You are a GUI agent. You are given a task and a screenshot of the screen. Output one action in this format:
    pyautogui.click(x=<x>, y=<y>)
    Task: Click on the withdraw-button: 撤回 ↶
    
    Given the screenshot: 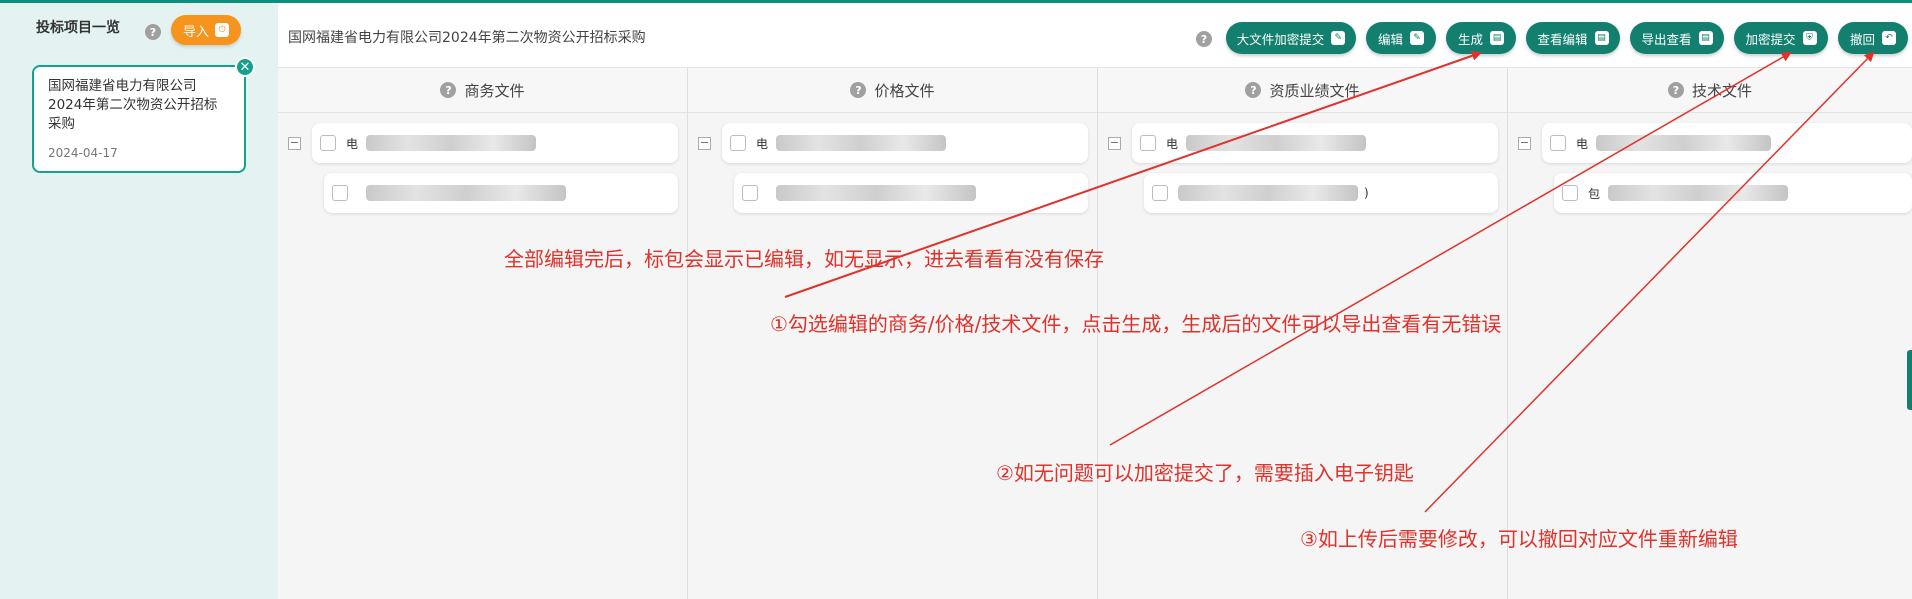 What is the action you would take?
    pyautogui.click(x=1873, y=38)
    